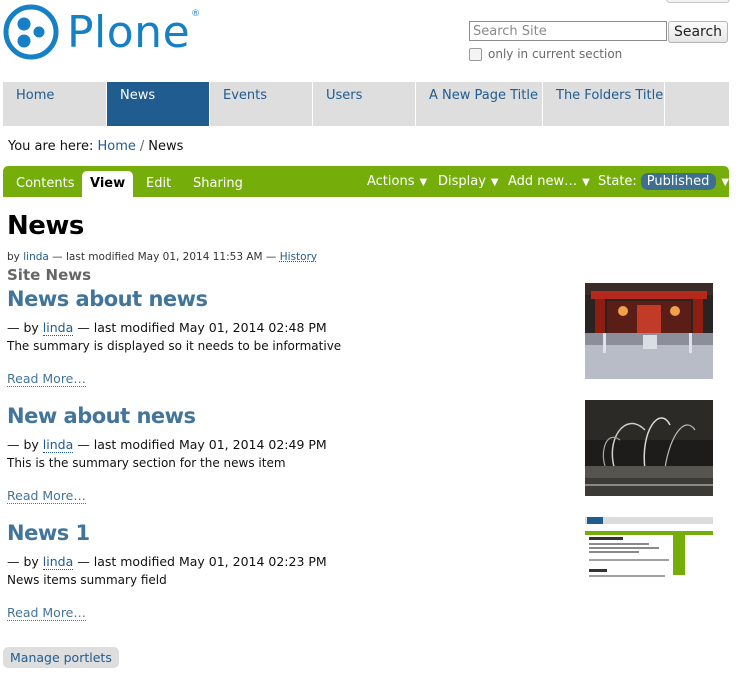 The width and height of the screenshot is (737, 681). I want to click on search-button: Search, so click(698, 32).